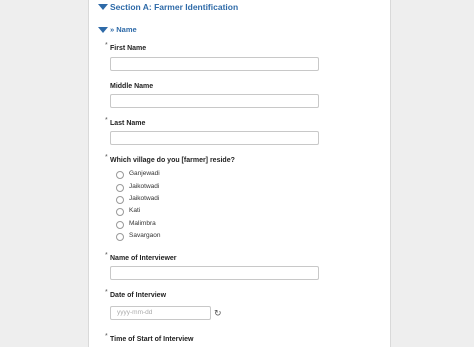 This screenshot has height=347, width=474. Describe the element at coordinates (128, 48) in the screenshot. I see `first-name-label: First Name` at that location.